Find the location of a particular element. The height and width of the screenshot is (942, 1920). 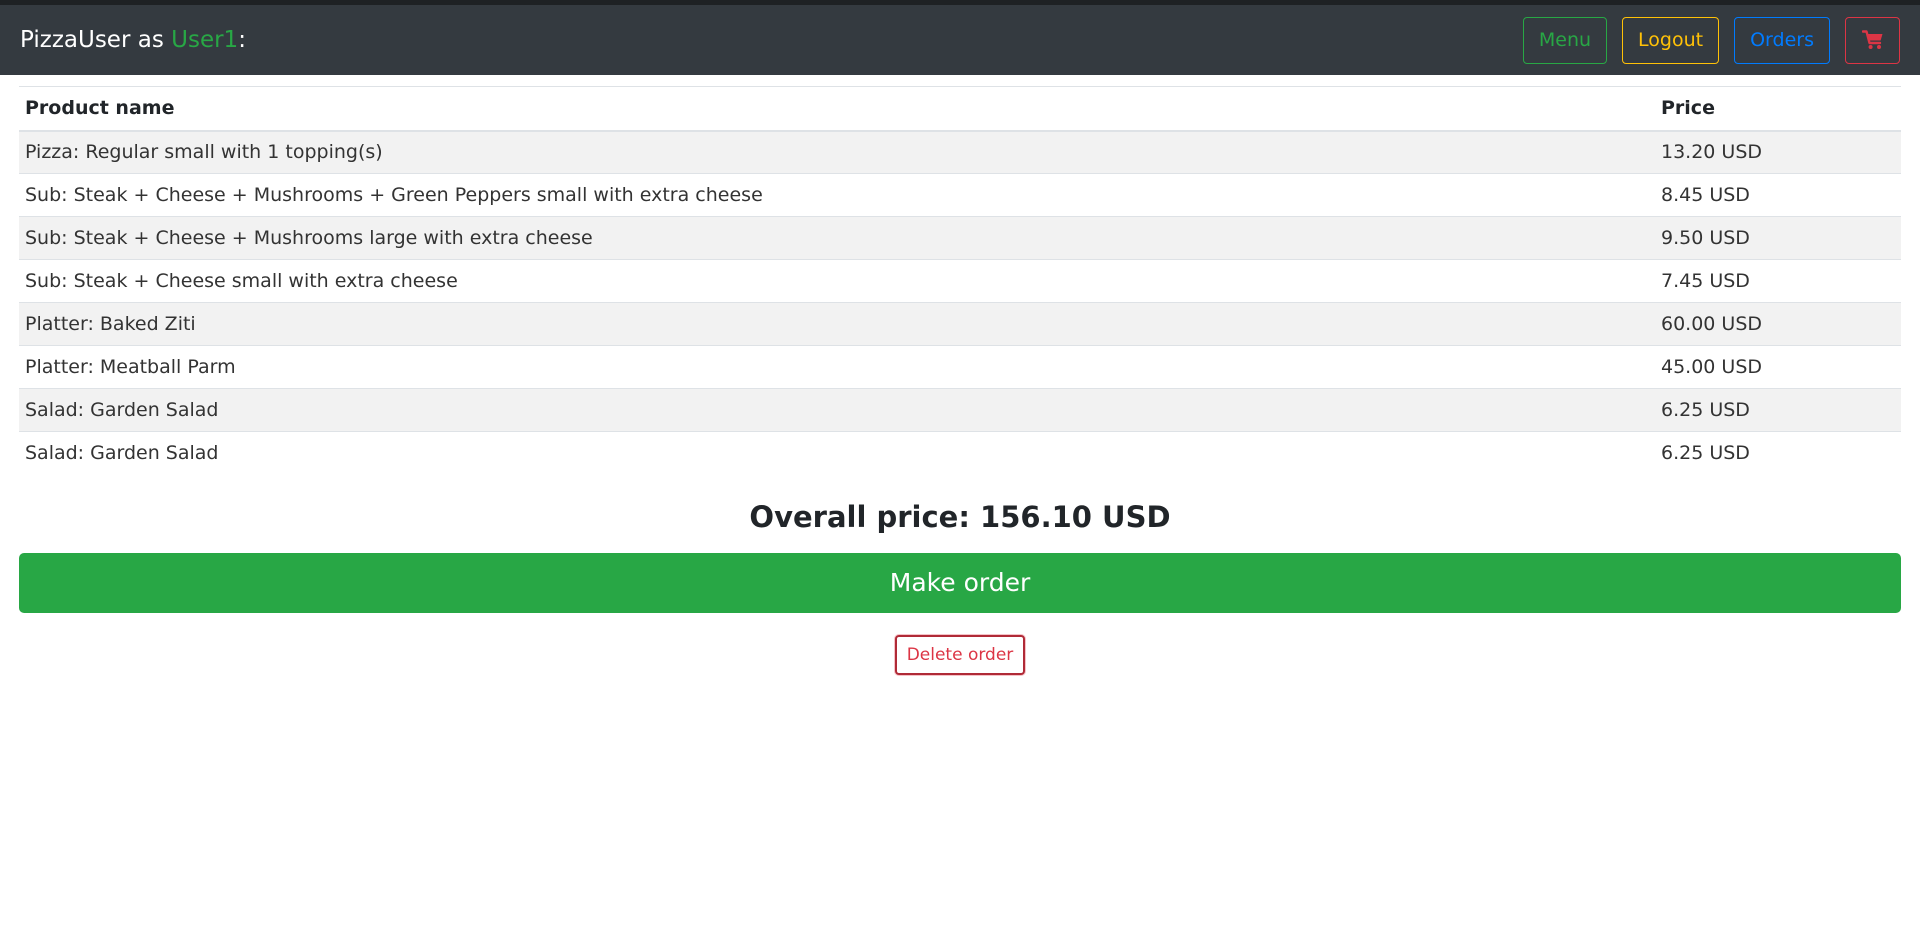

orders-button: Orders is located at coordinates (1782, 40).